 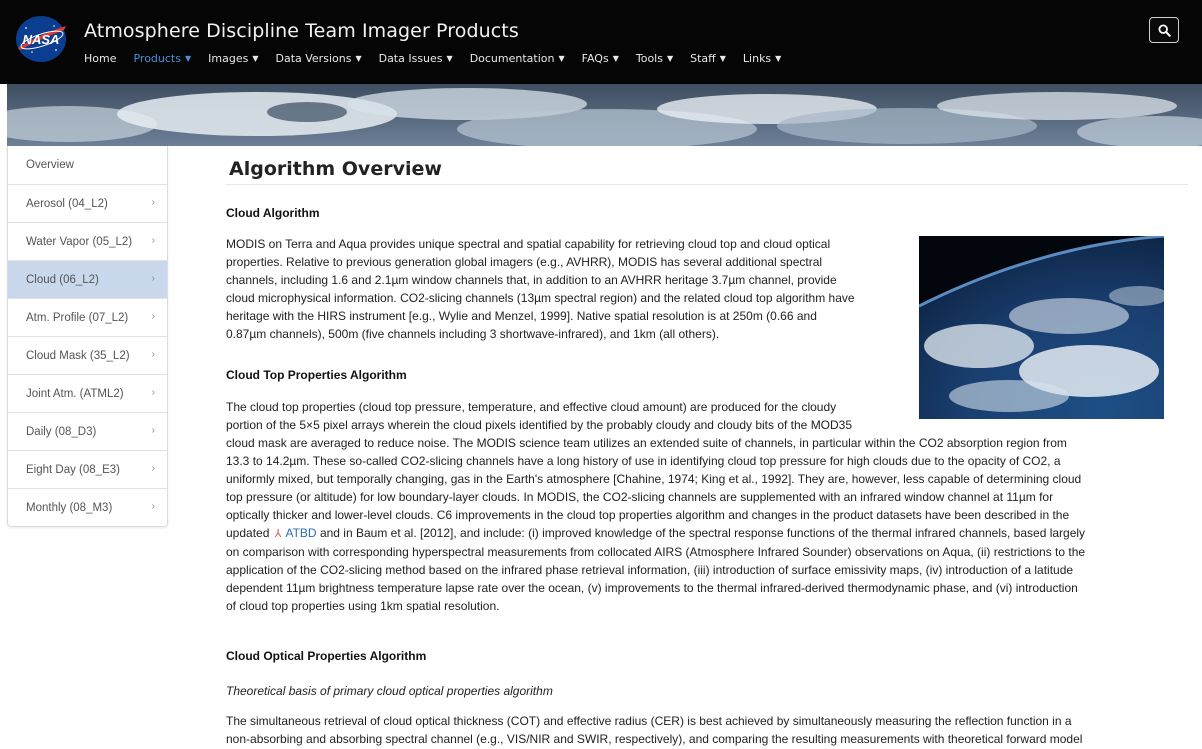 I want to click on sidebar-item-atm-profile: Atm. Profile (07_L2) ›, so click(x=87, y=317).